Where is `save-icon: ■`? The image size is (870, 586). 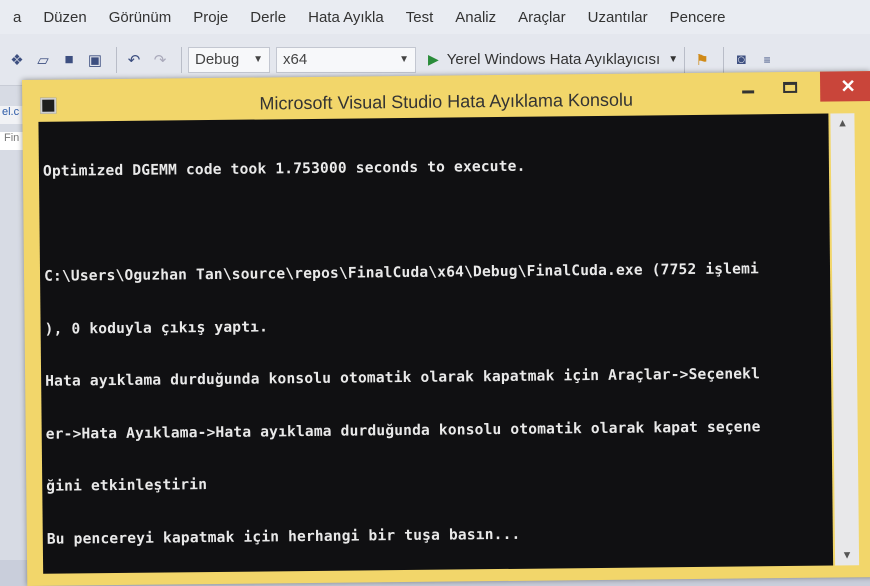 save-icon: ■ is located at coordinates (69, 60).